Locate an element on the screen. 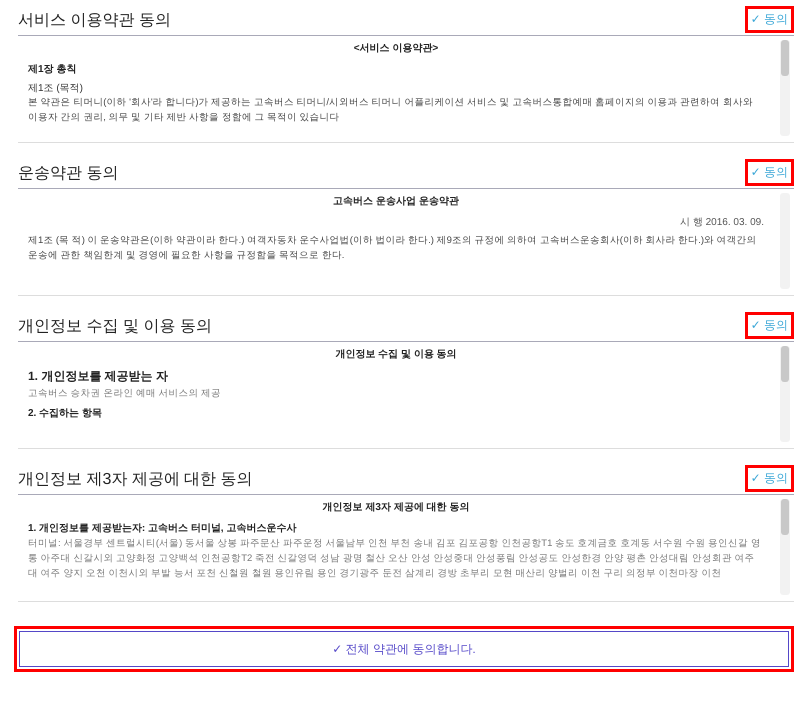 The width and height of the screenshot is (804, 717). document-title: 고속버스 운송사업 운송약관 is located at coordinates (396, 201).